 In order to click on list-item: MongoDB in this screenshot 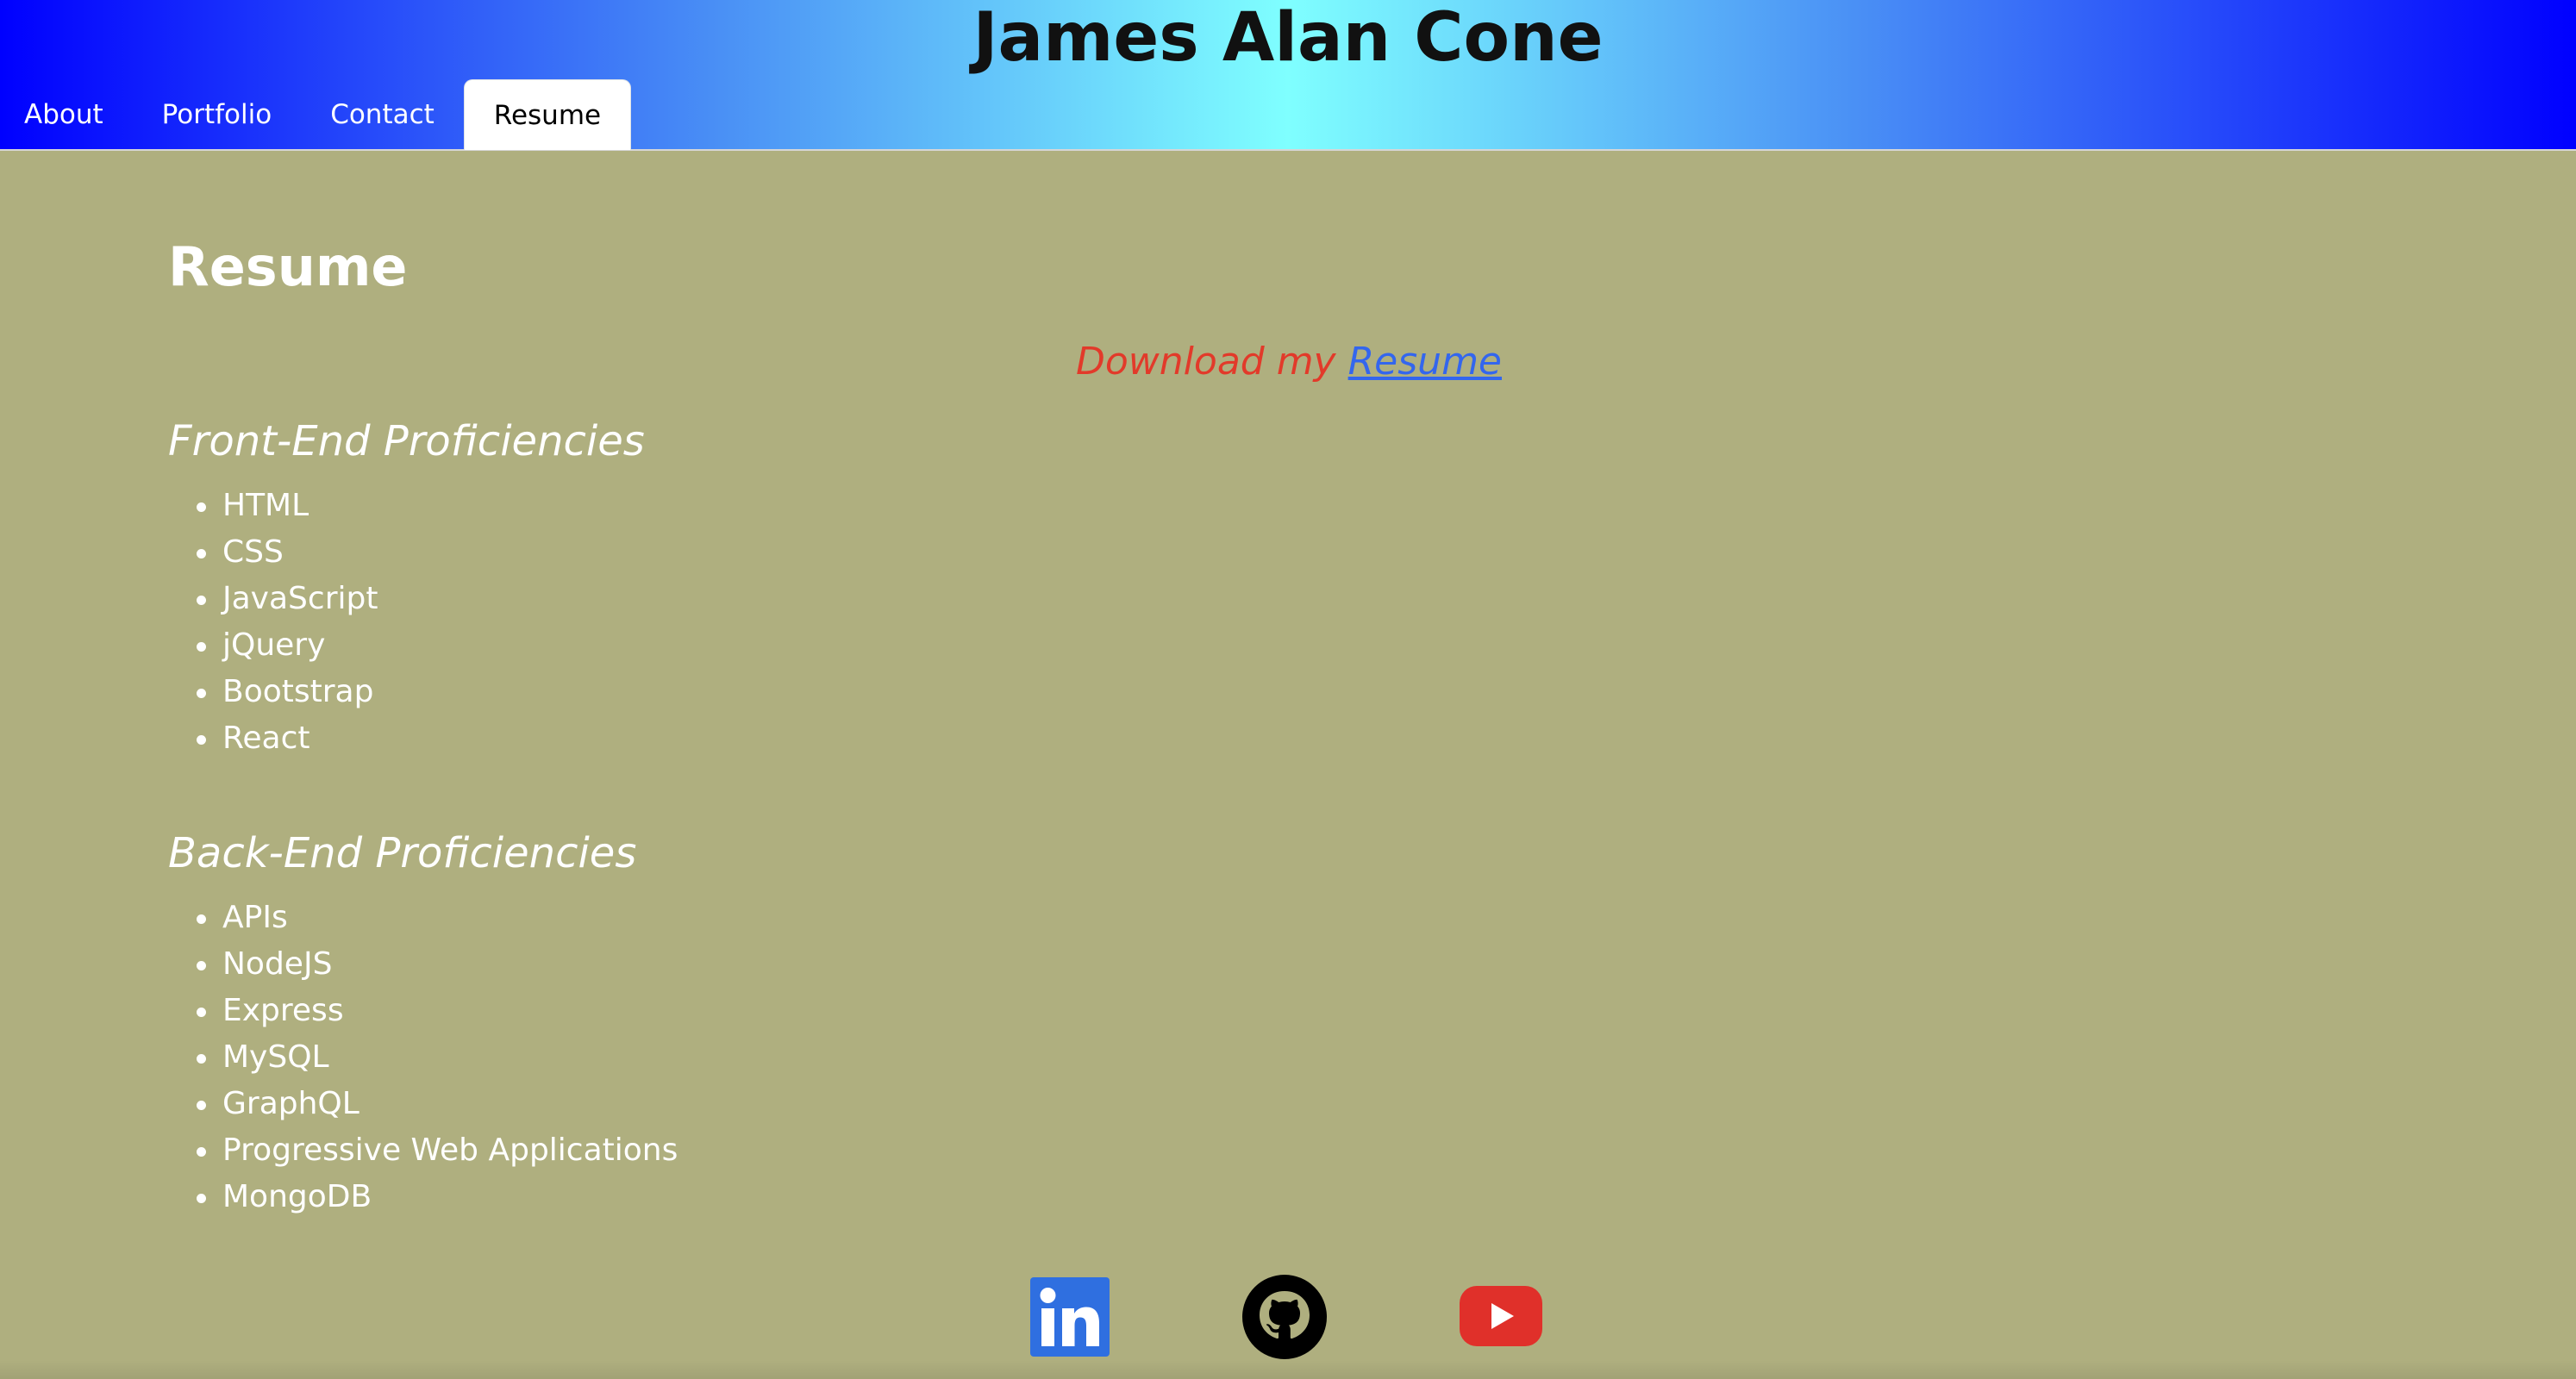, I will do `click(437, 1197)`.